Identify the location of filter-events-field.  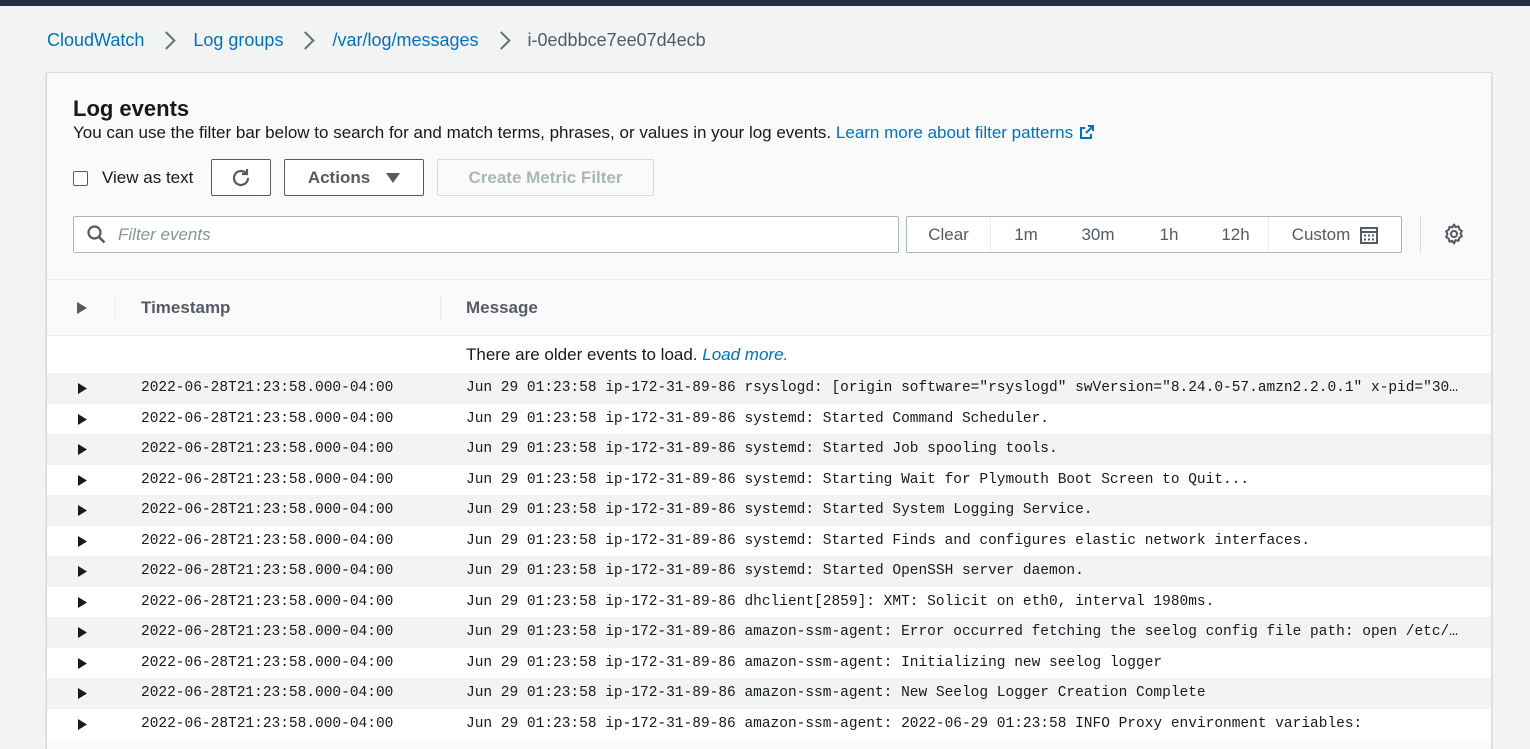
(486, 234).